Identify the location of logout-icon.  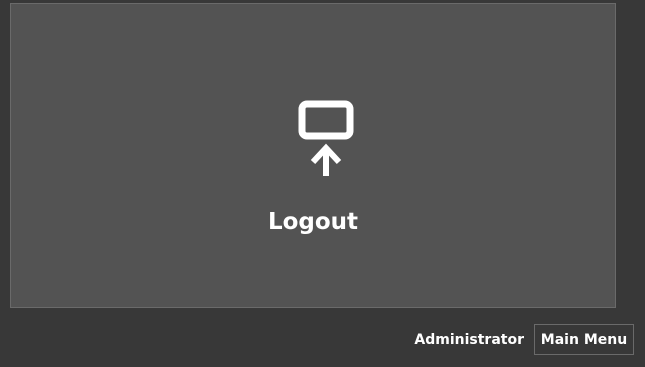
(326, 138).